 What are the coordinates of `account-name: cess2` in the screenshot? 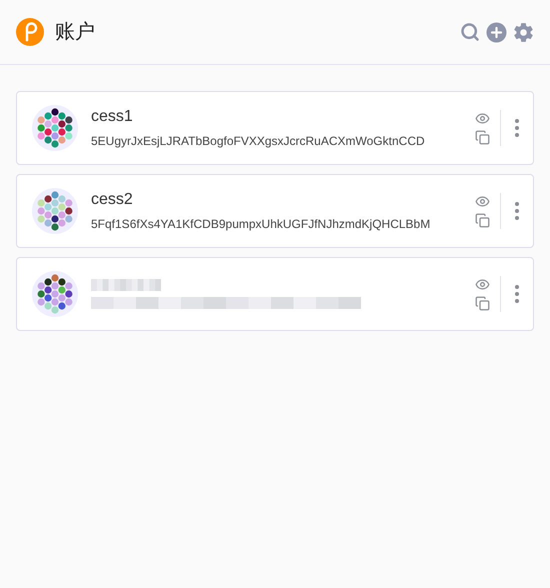 It's located at (112, 200).